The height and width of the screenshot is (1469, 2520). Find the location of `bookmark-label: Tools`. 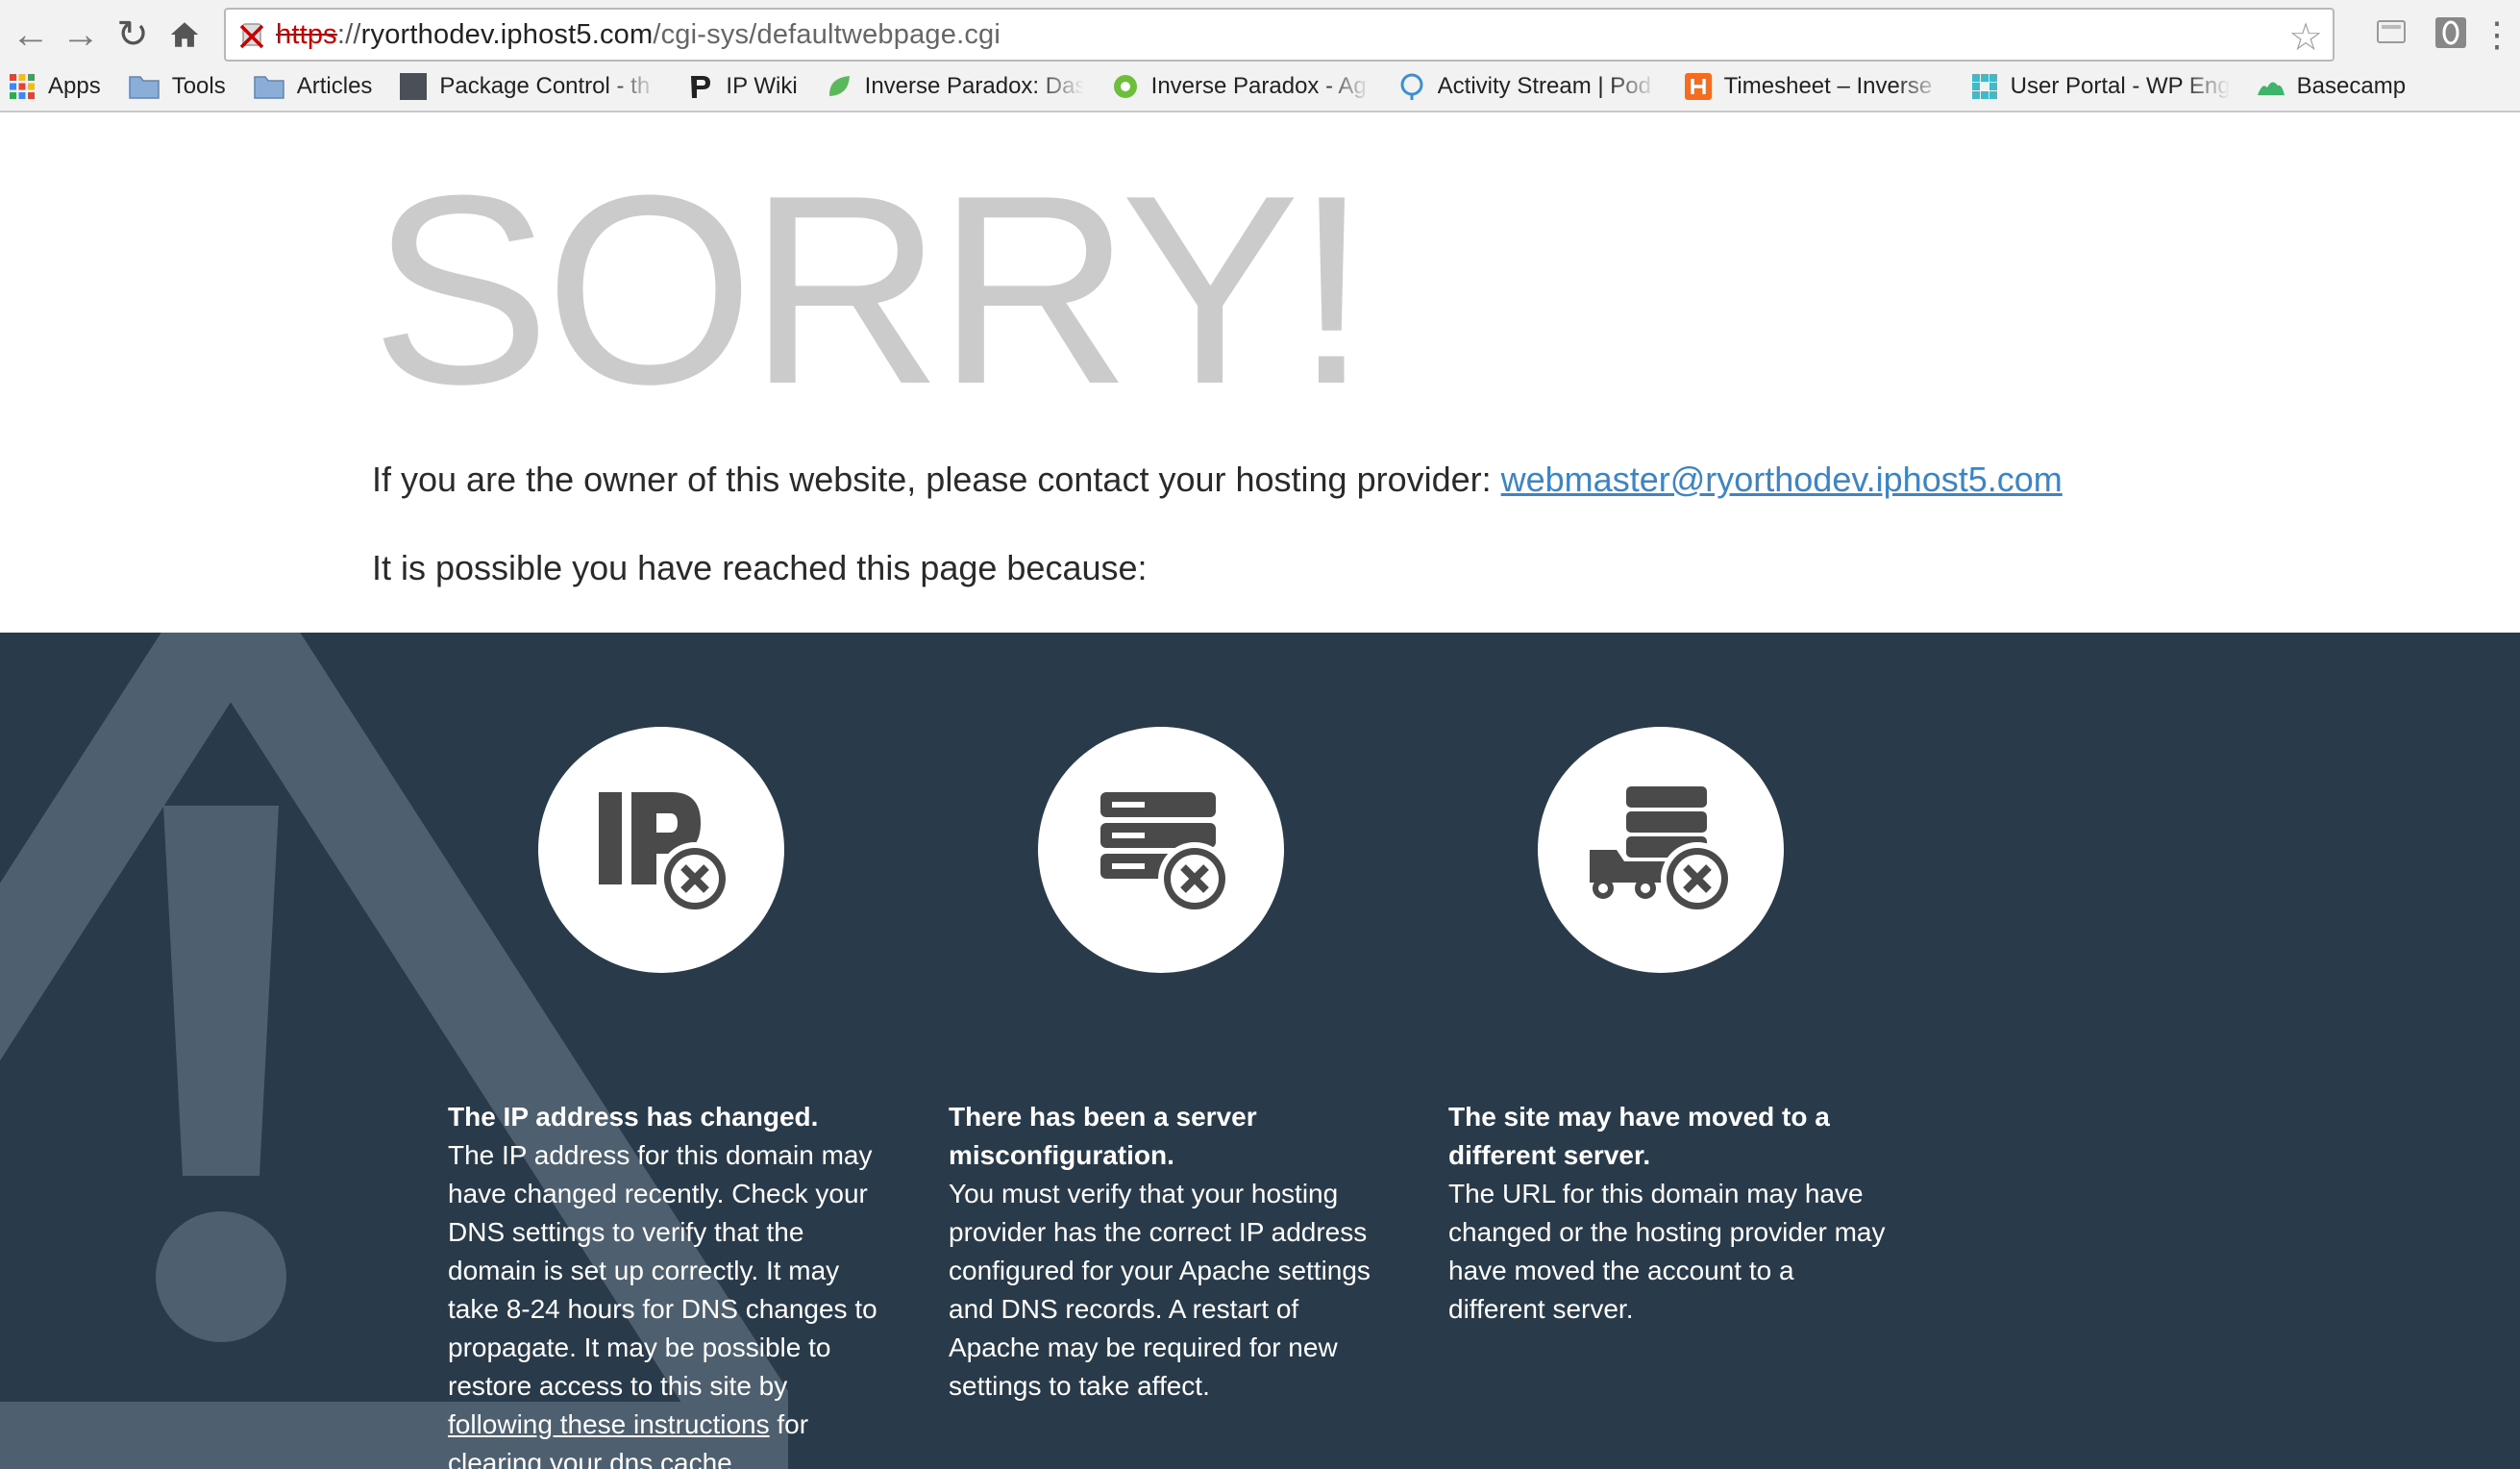

bookmark-label: Tools is located at coordinates (198, 86).